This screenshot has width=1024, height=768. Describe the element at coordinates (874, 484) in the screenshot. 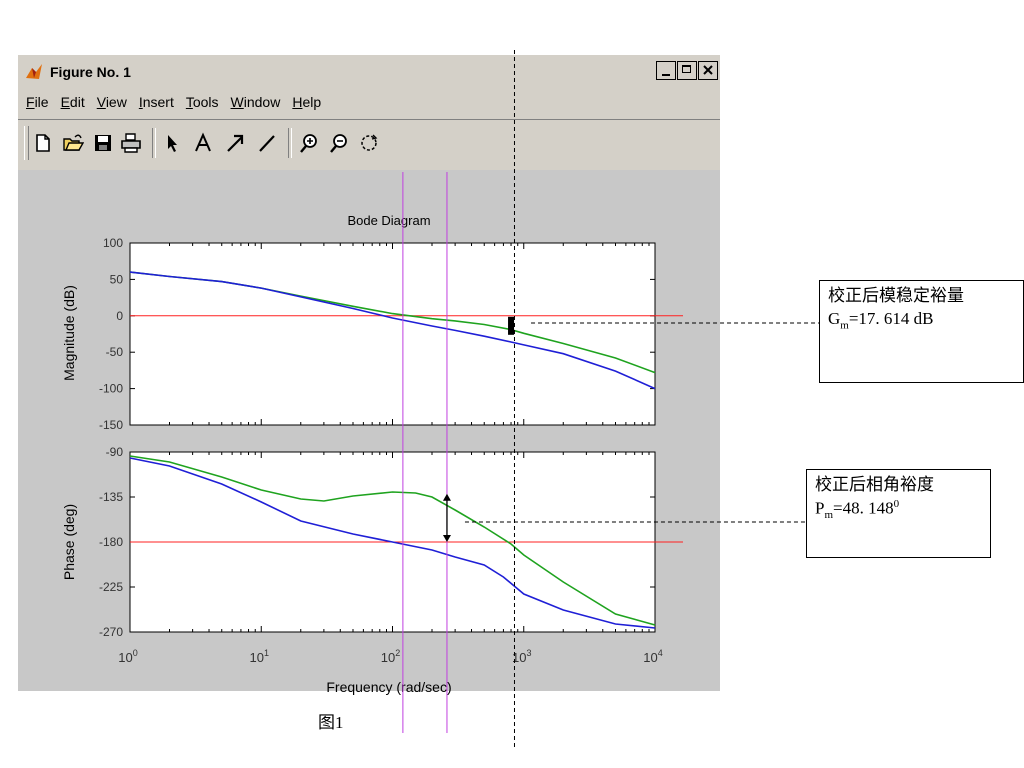

I see `phase-margin-heading: 校正后相角裕度` at that location.